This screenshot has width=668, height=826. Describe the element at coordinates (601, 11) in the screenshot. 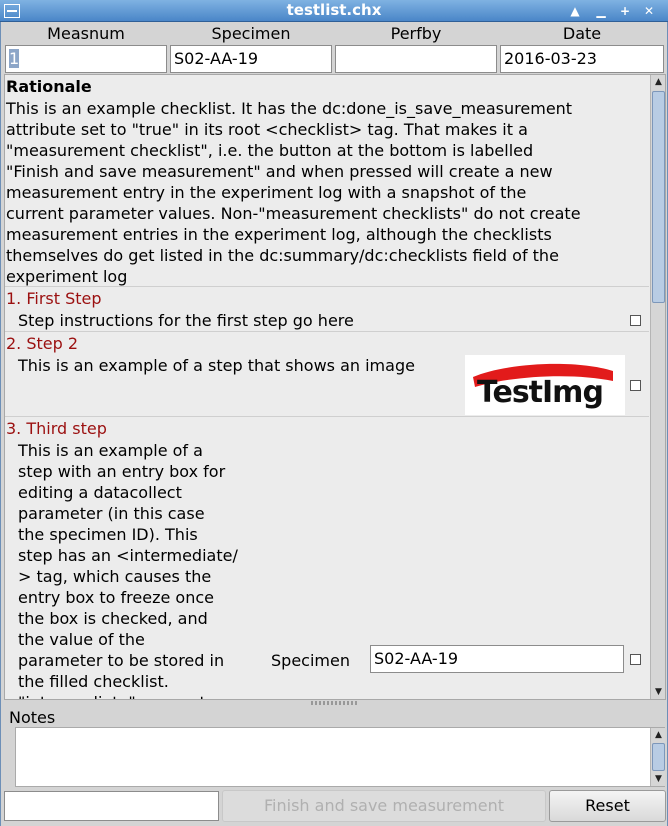

I see `minimize-icon: ▁` at that location.